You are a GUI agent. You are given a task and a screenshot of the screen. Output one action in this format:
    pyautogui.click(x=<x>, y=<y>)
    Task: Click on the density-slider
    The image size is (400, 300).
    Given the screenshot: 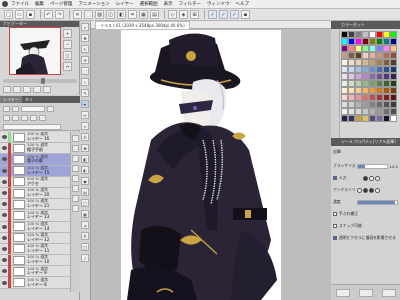 What is the action you would take?
    pyautogui.click(x=377, y=202)
    